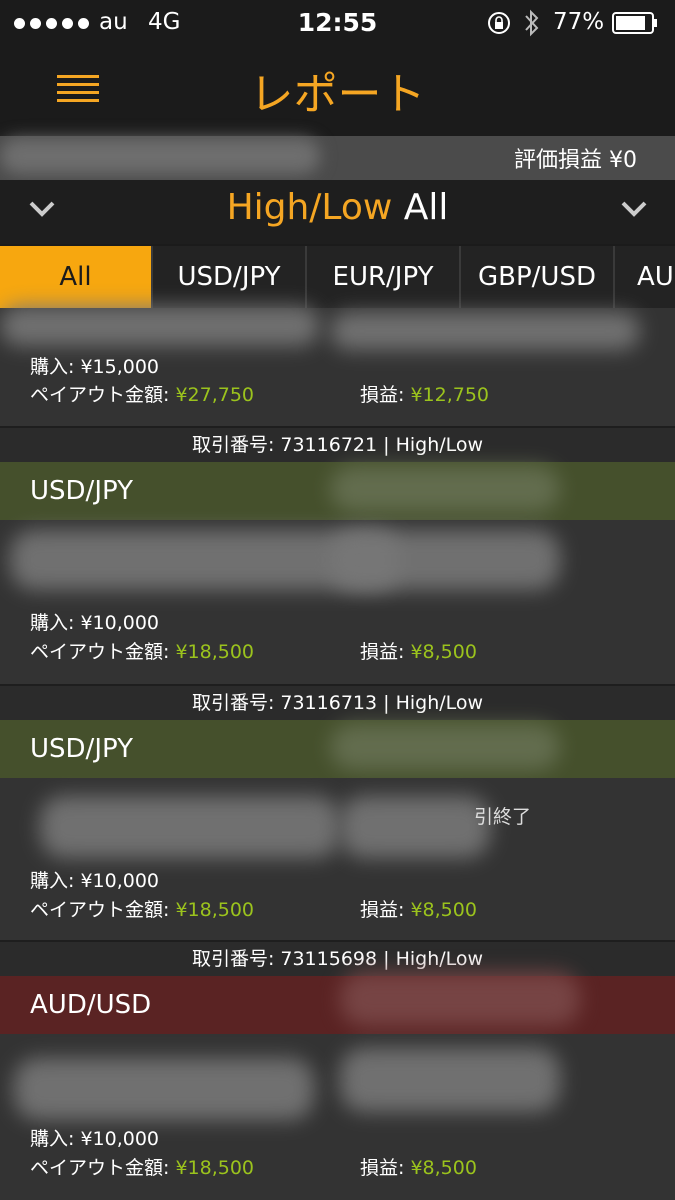  Describe the element at coordinates (499, 23) in the screenshot. I see `rotation-lock-icon` at that location.